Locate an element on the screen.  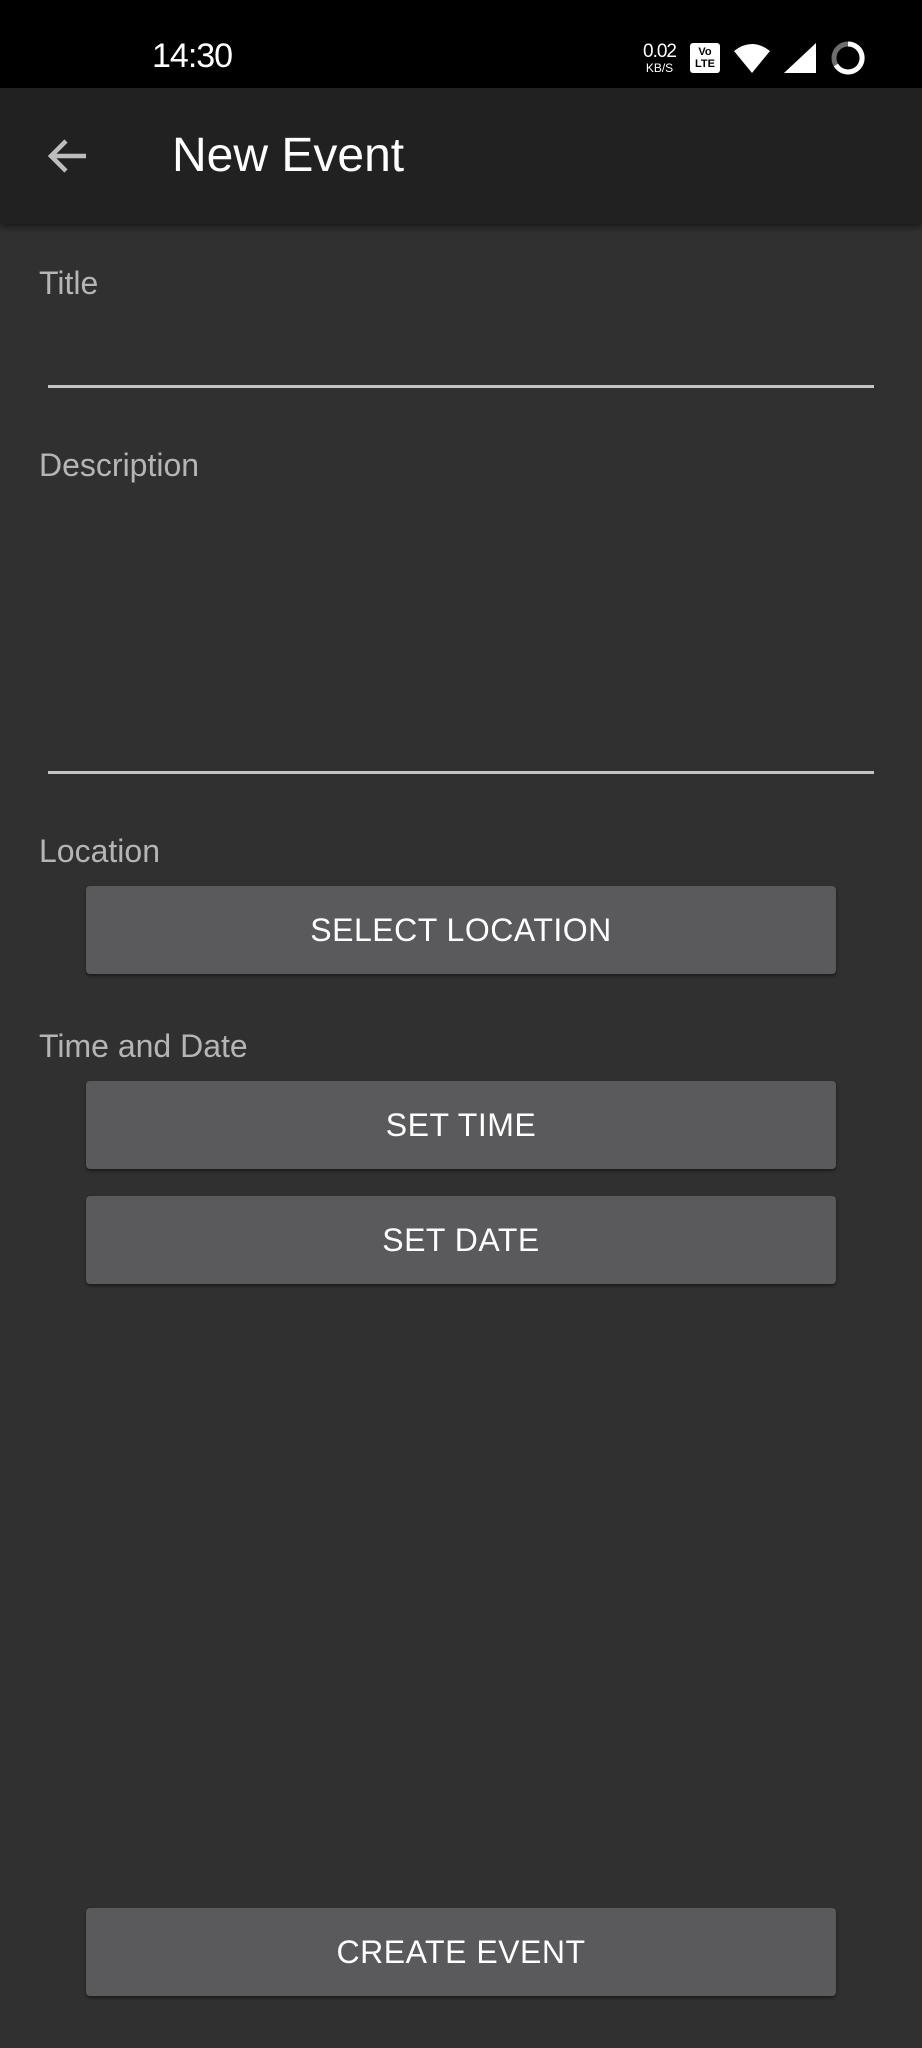
app-bar: New Event is located at coordinates (461, 156).